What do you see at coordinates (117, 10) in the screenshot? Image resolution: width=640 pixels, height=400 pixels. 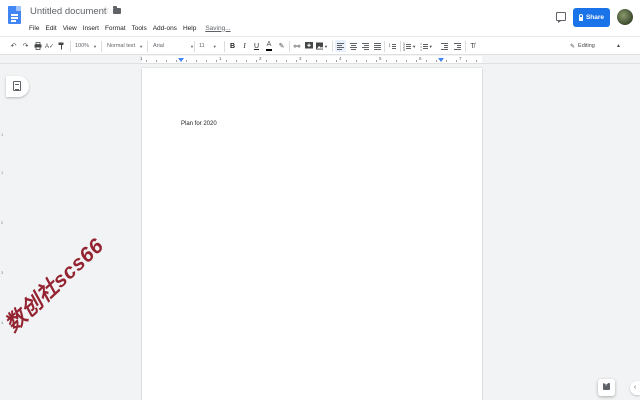 I see `folder-icon` at bounding box center [117, 10].